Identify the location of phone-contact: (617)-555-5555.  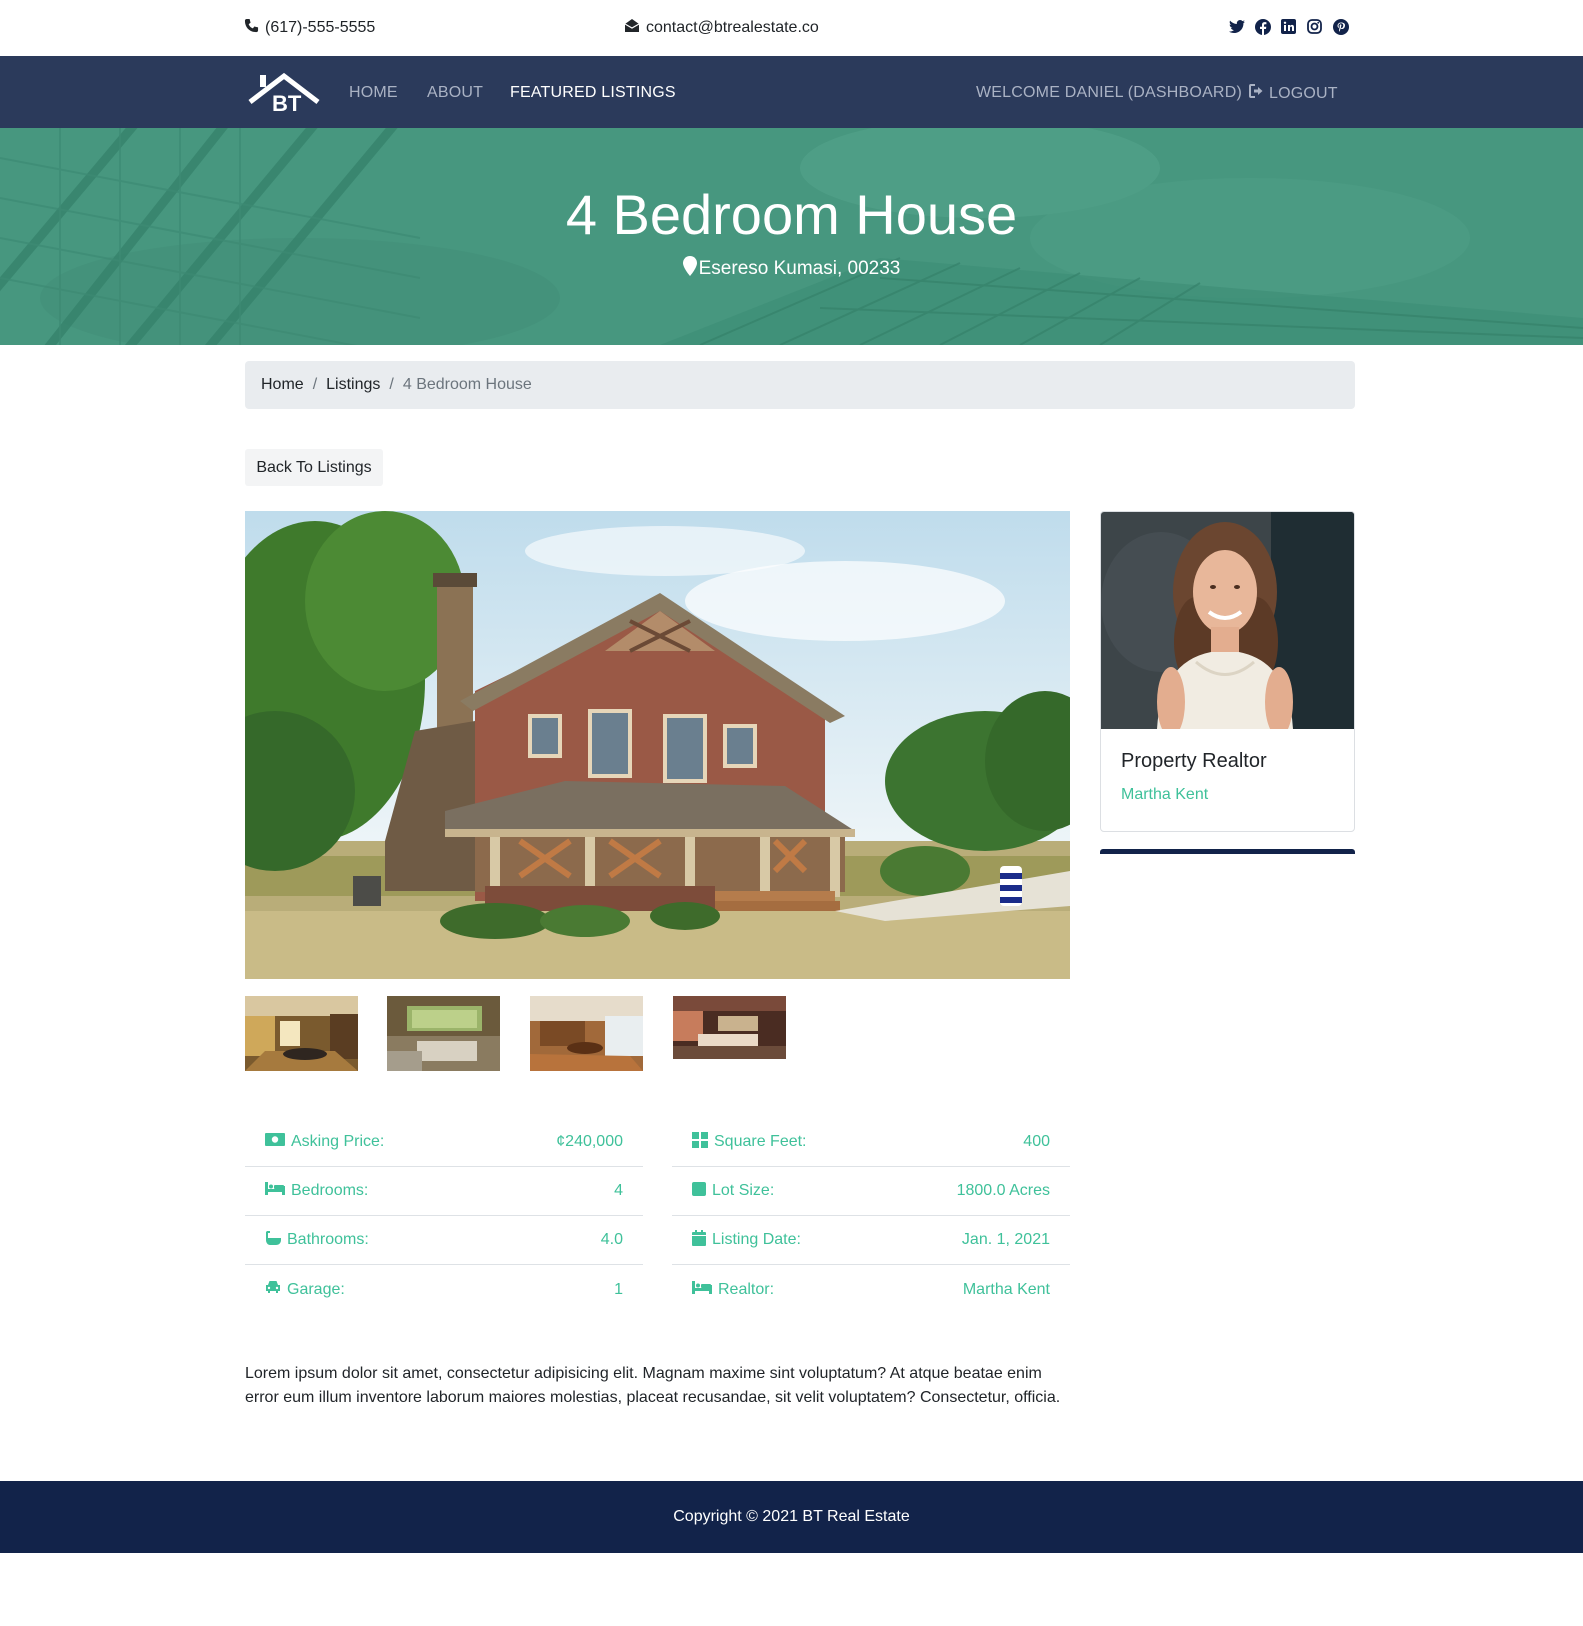
(309, 28).